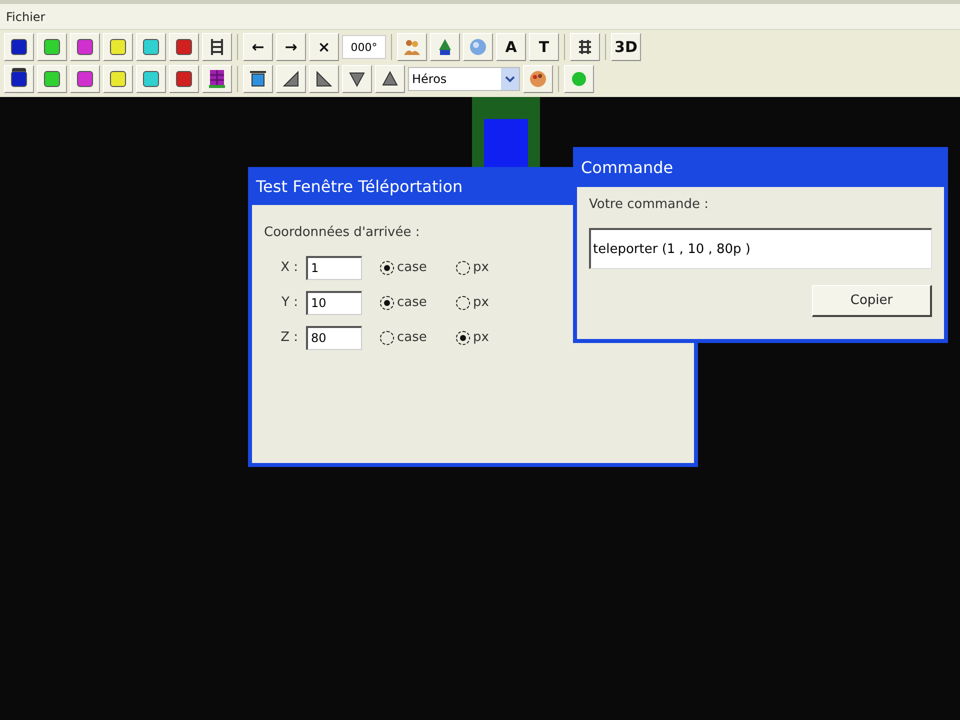 Image resolution: width=960 pixels, height=720 pixels. I want to click on tree-icon, so click(445, 47).